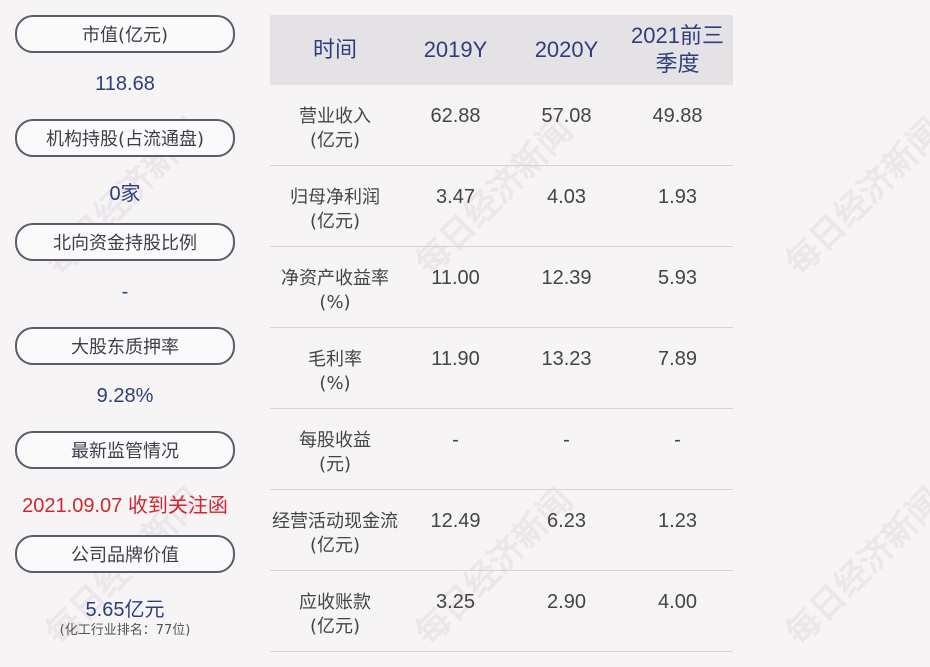 This screenshot has height=667, width=930. I want to click on brand-value-value: 5.65亿元, so click(125, 610).